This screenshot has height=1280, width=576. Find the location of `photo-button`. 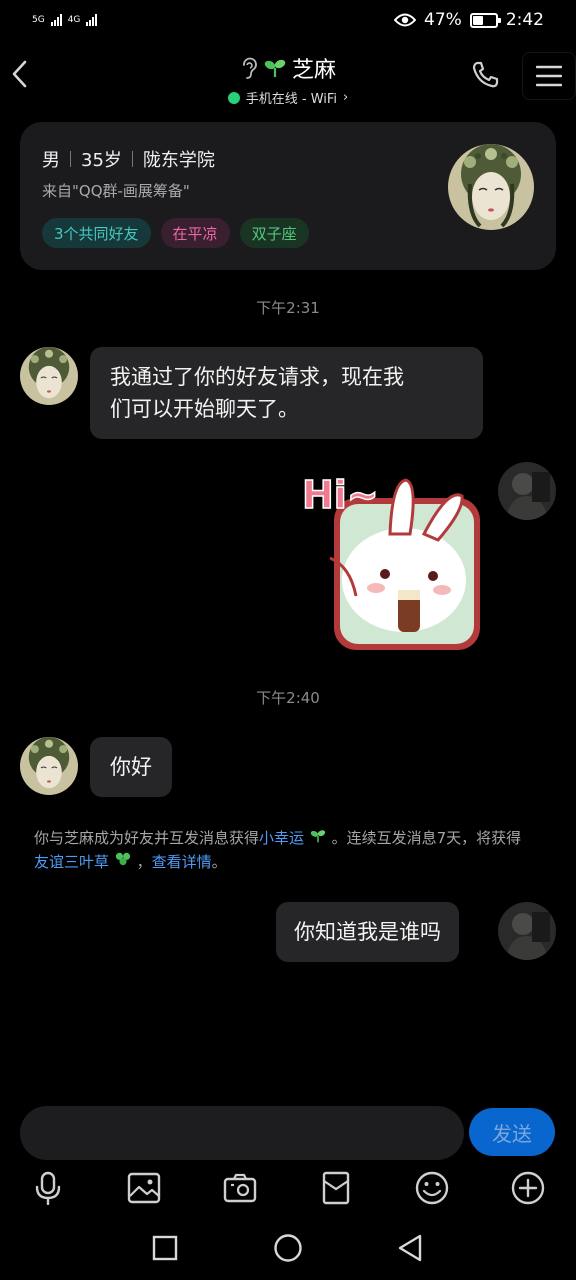

photo-button is located at coordinates (144, 1188).